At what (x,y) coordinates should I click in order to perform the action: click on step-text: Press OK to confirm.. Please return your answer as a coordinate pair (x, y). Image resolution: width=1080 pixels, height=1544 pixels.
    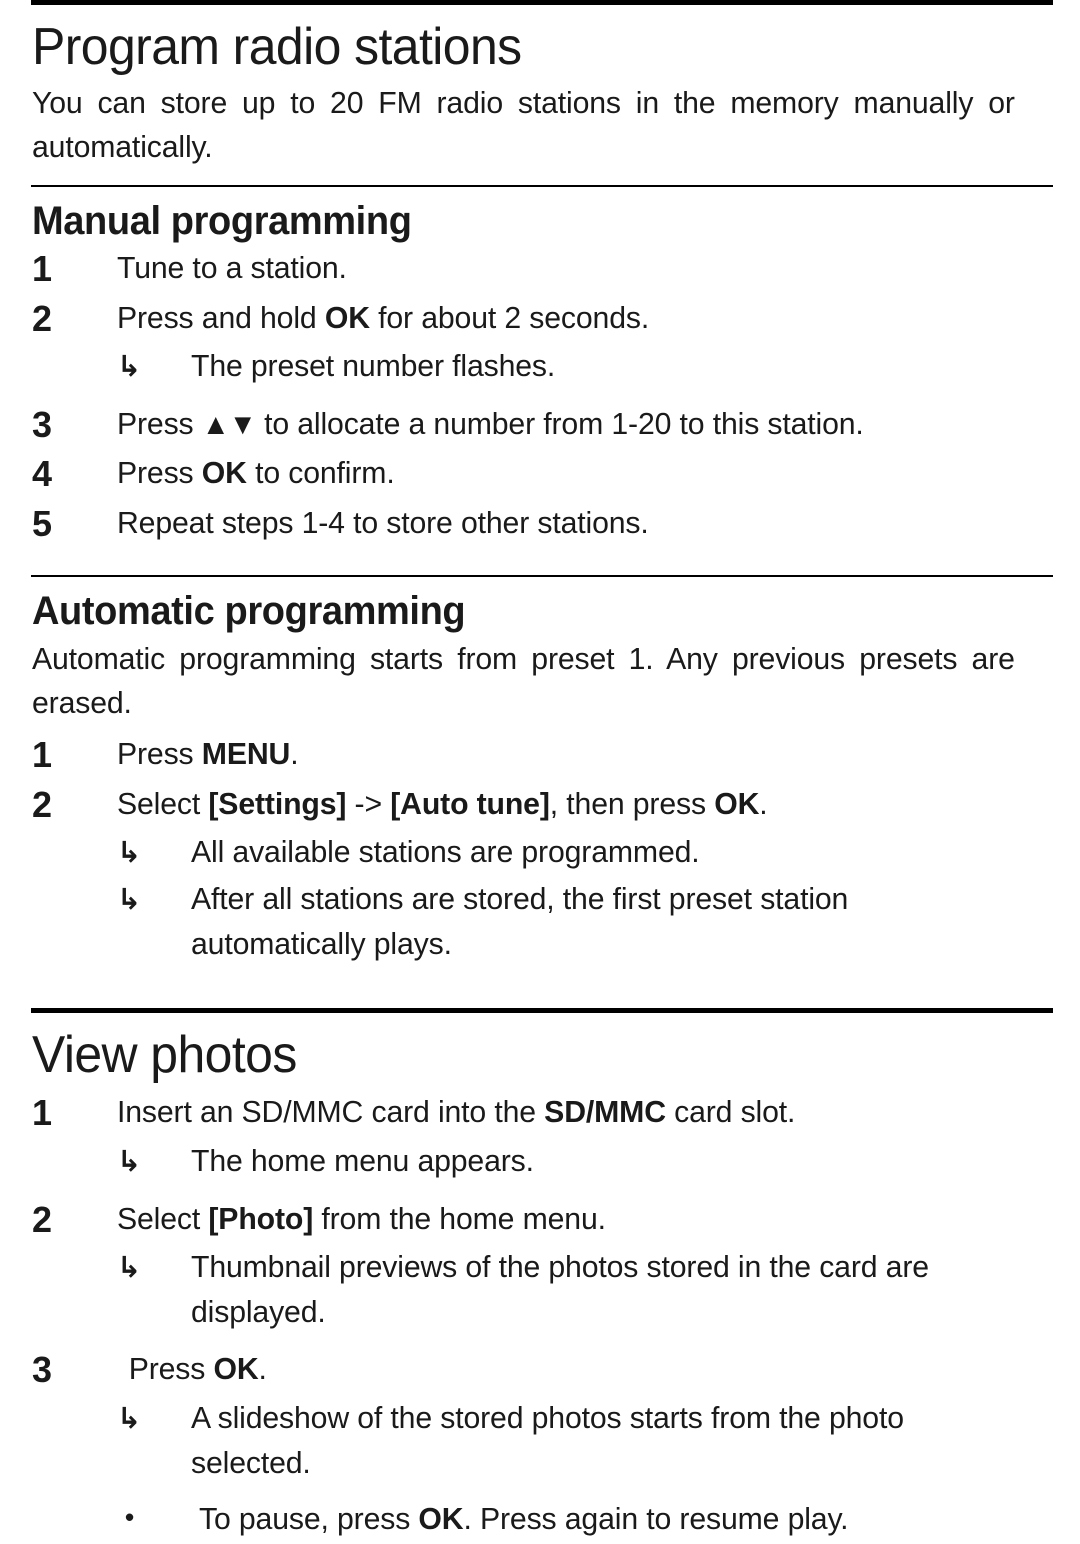
    Looking at the image, I should click on (573, 473).